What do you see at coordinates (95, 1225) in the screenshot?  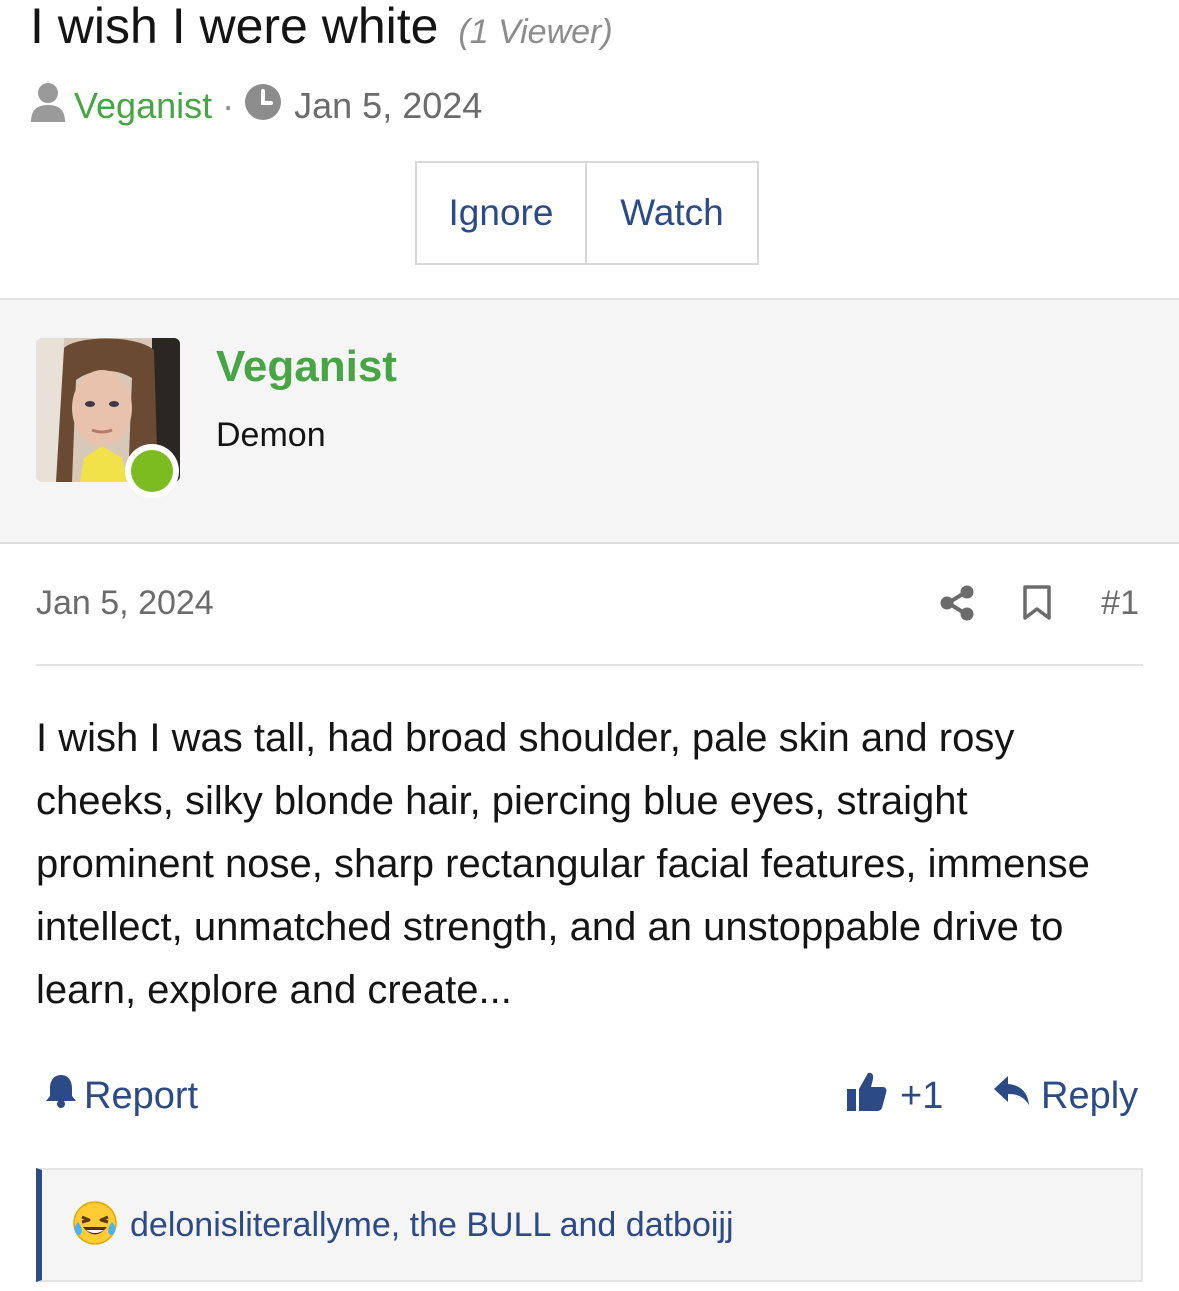 I see `laughing-tears-emoji` at bounding box center [95, 1225].